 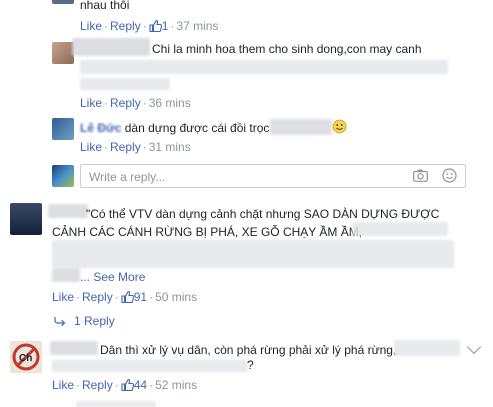 I want to click on timestamp: 50 mins, so click(x=176, y=297).